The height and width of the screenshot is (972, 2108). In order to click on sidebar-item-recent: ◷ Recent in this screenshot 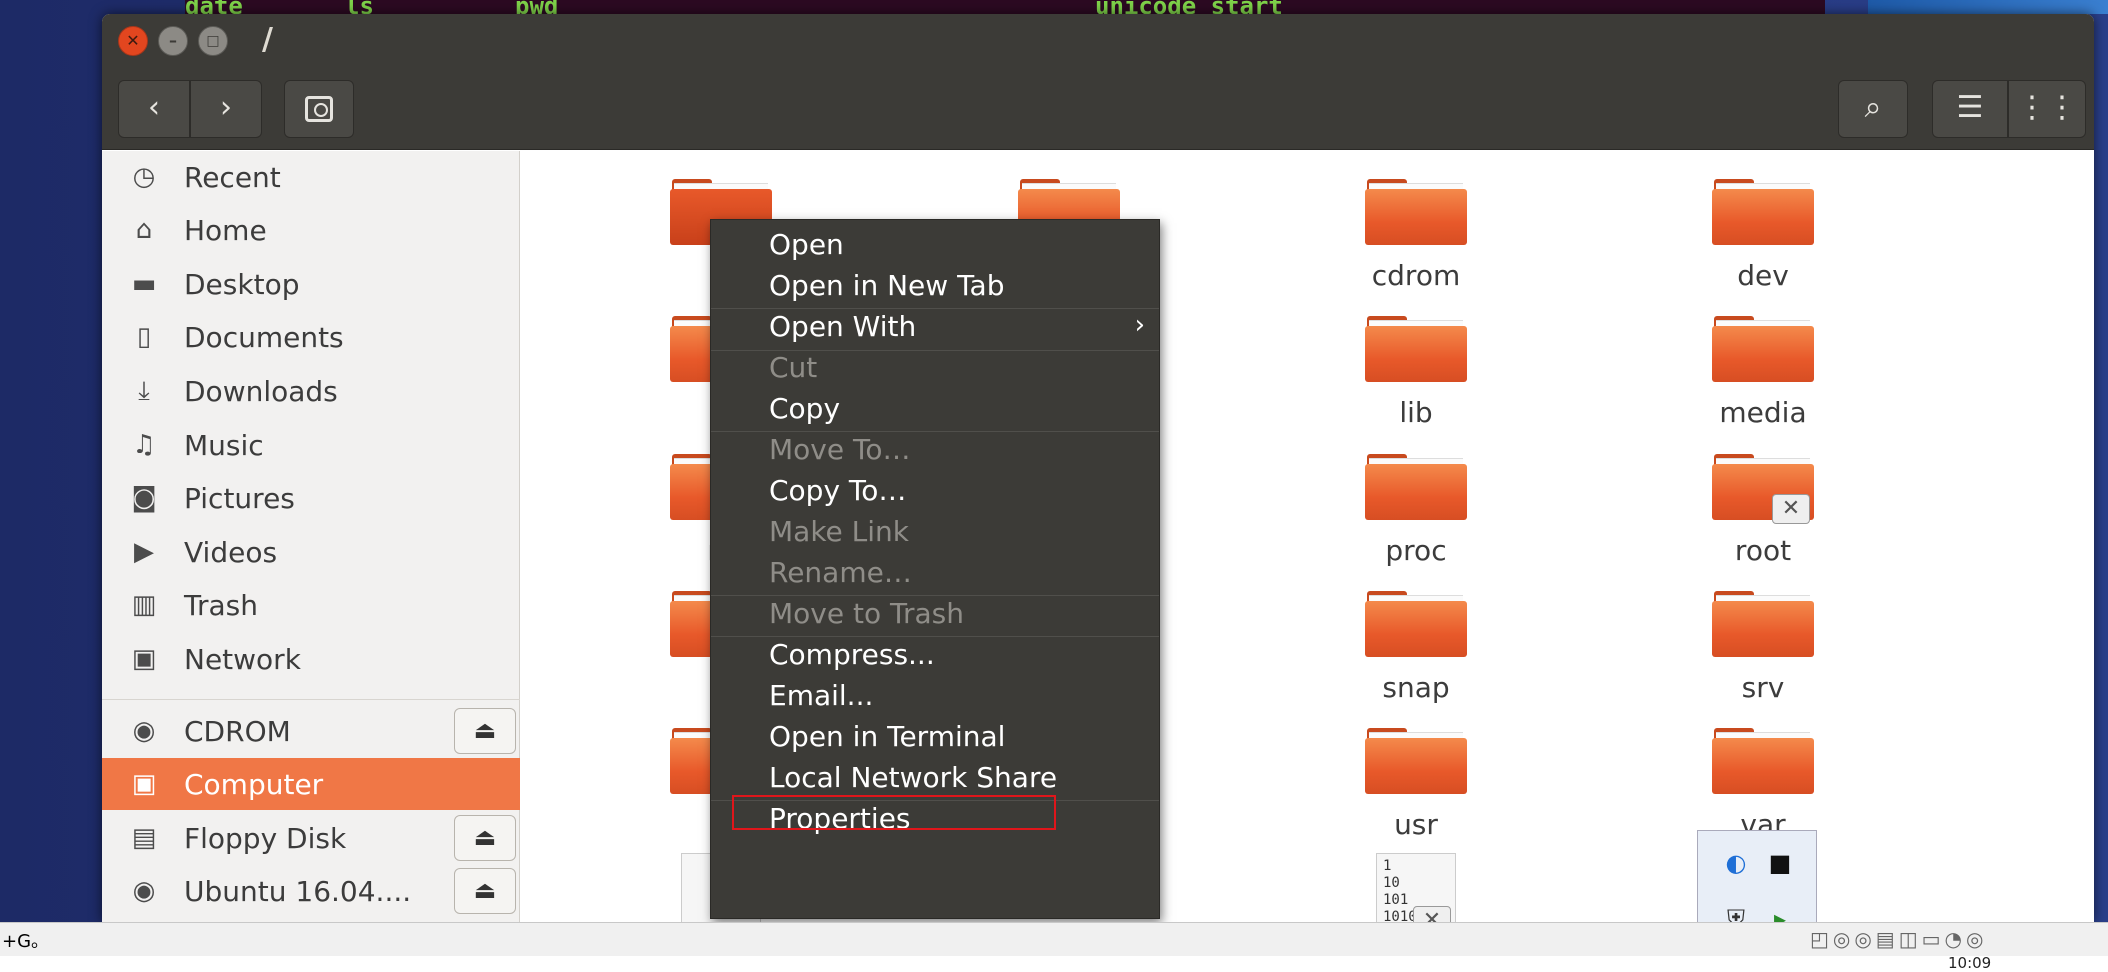, I will do `click(311, 177)`.